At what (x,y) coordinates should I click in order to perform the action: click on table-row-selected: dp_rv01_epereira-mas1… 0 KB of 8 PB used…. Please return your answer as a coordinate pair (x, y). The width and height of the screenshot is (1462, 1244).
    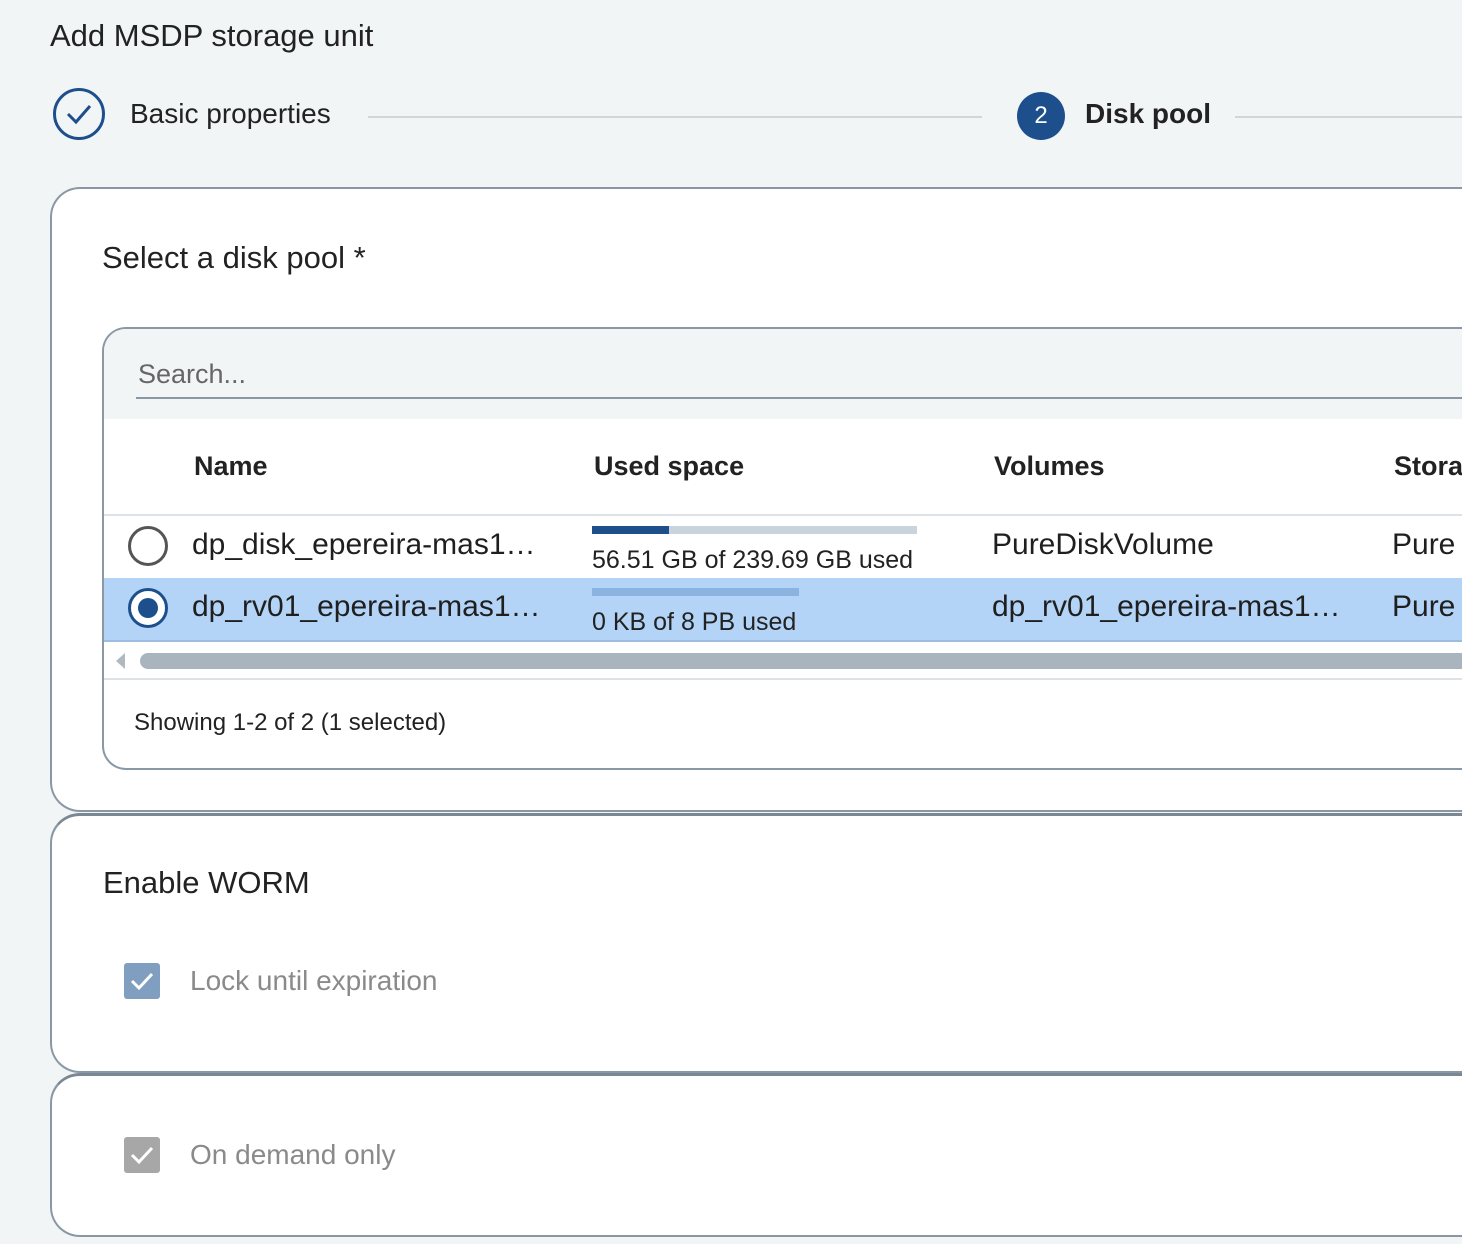
    Looking at the image, I should click on (783, 610).